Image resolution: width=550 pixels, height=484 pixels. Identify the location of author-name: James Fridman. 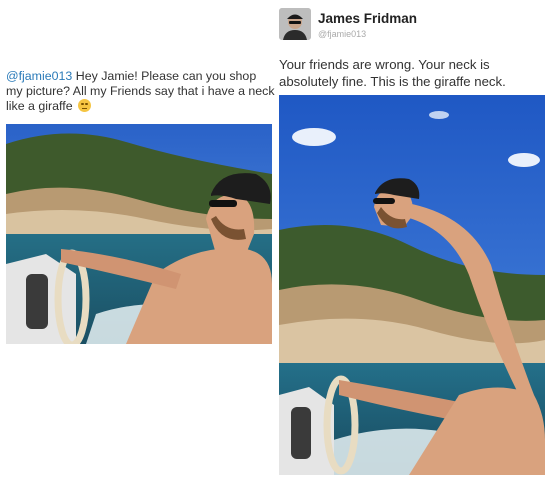
(367, 18).